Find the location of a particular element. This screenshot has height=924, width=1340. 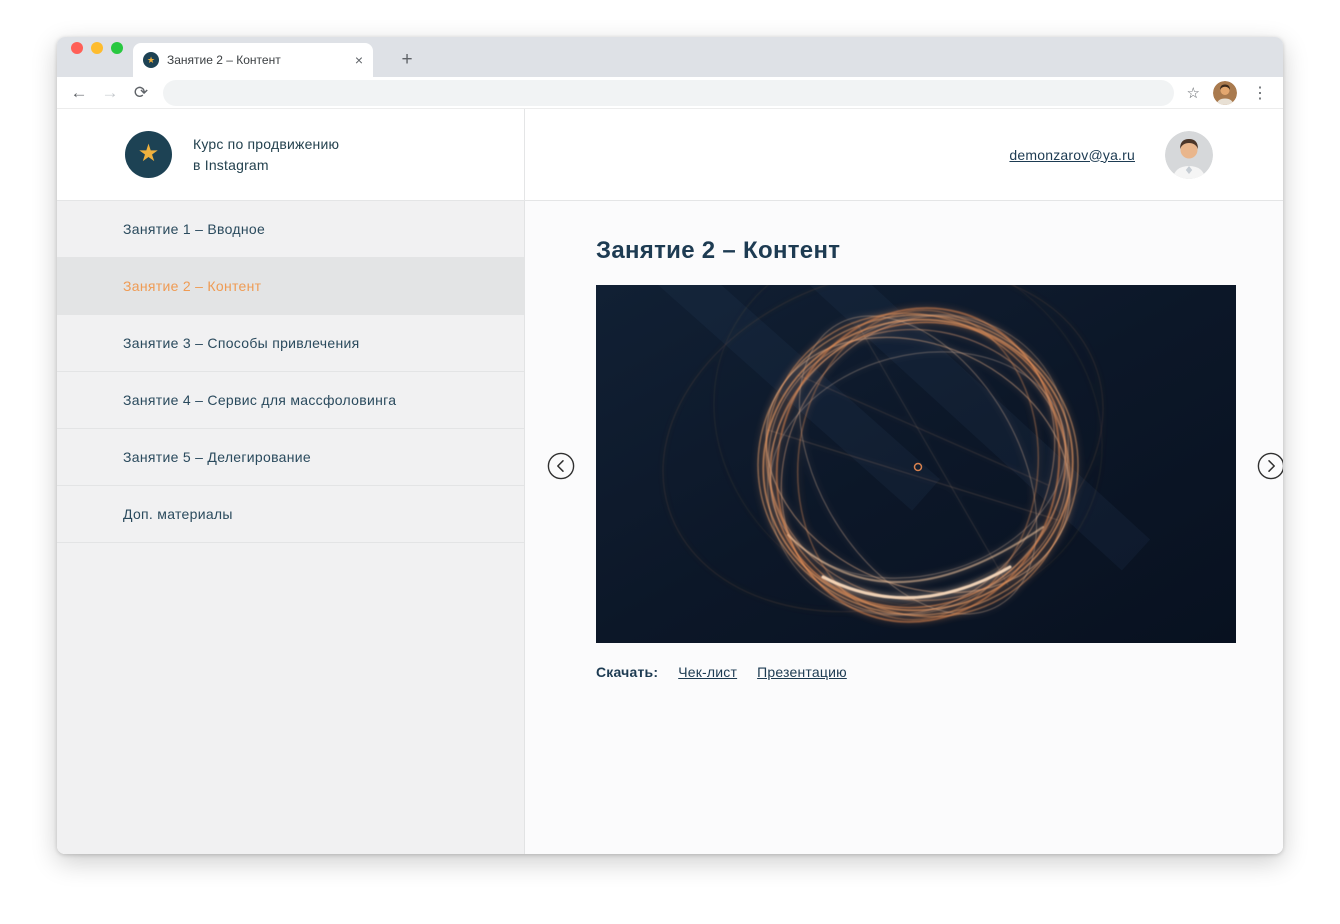

minimize-window-button is located at coordinates (97, 48).